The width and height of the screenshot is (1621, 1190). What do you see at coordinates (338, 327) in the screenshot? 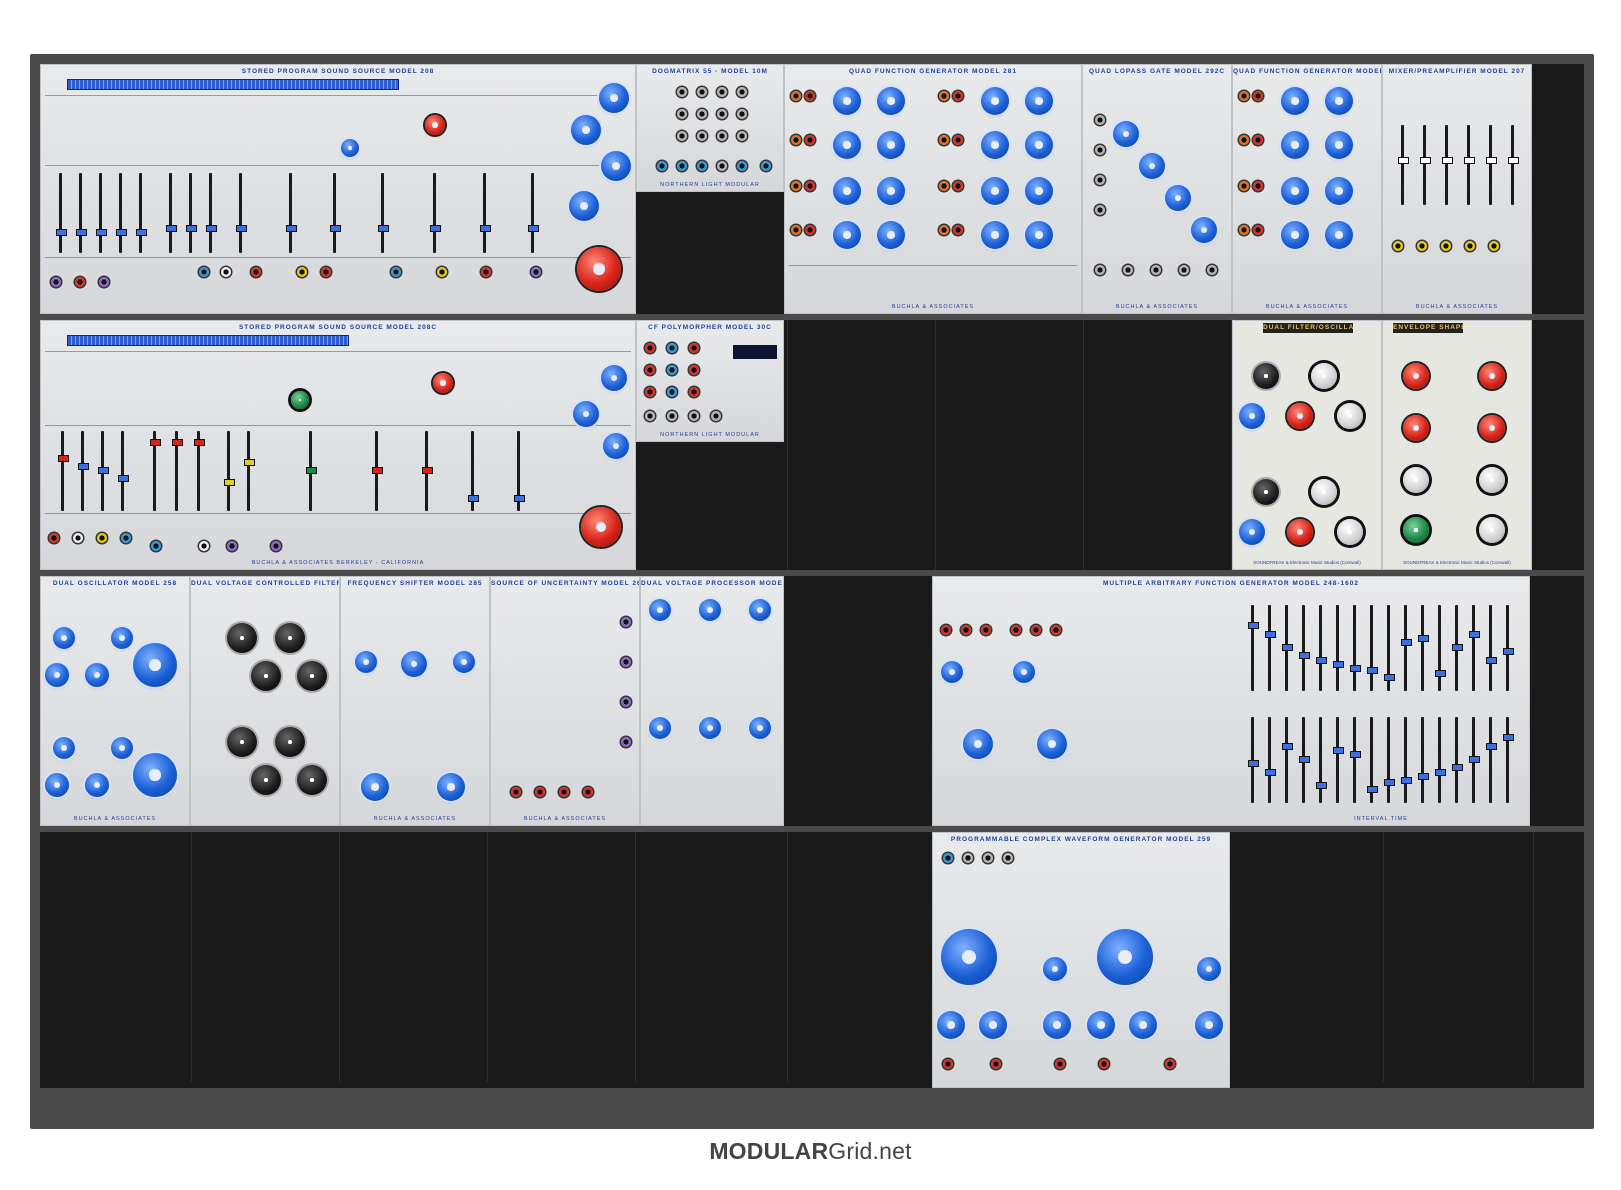
I see `module-title: STORED PROGRAM SOUND SOURCE MODEL 208C` at bounding box center [338, 327].